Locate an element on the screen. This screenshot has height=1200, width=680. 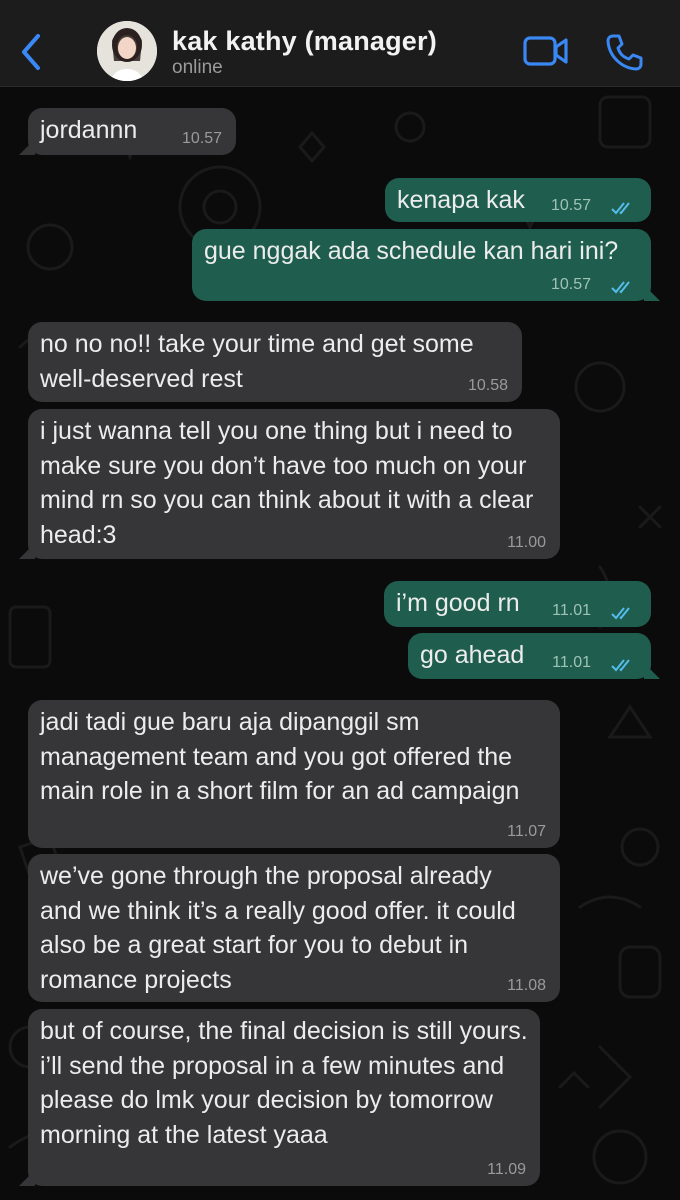
voice-call-button is located at coordinates (624, 52).